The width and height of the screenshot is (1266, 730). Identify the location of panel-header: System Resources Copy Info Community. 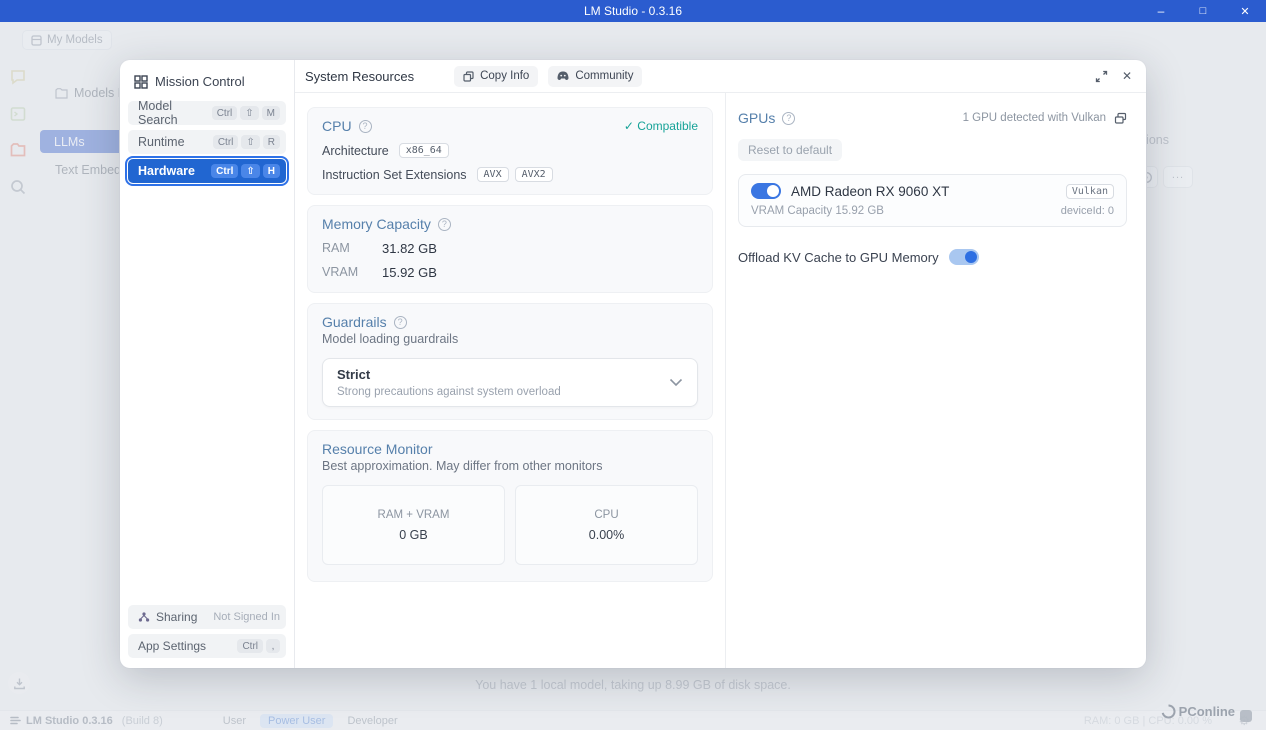
(720, 76).